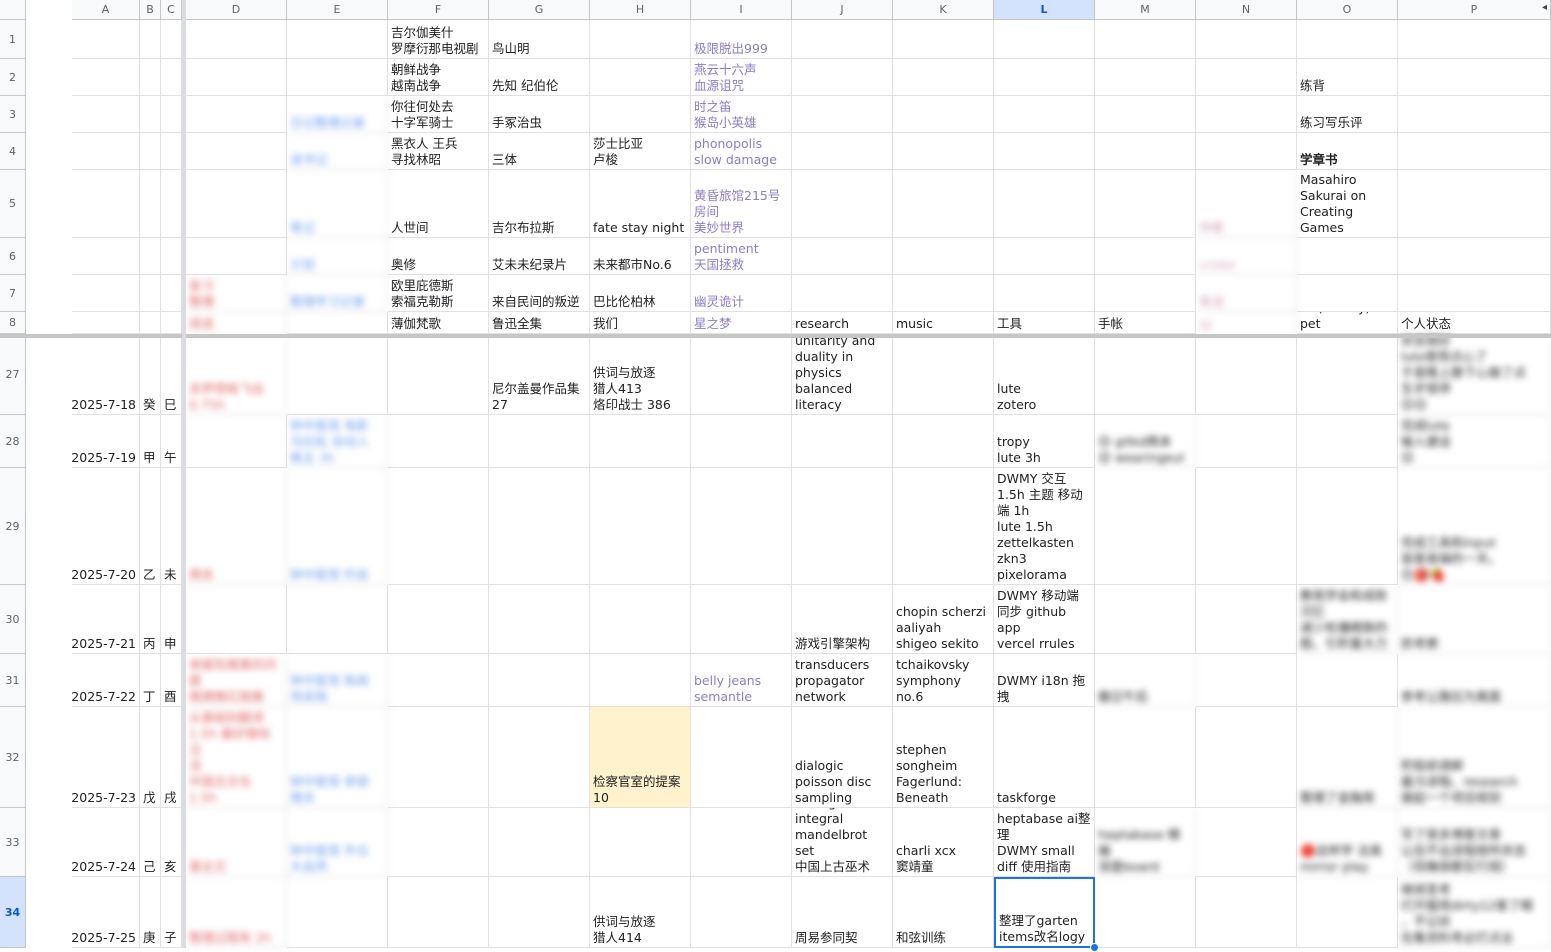  What do you see at coordinates (438, 293) in the screenshot?
I see `cell-F7: 欧里庇德斯 索福克勒斯` at bounding box center [438, 293].